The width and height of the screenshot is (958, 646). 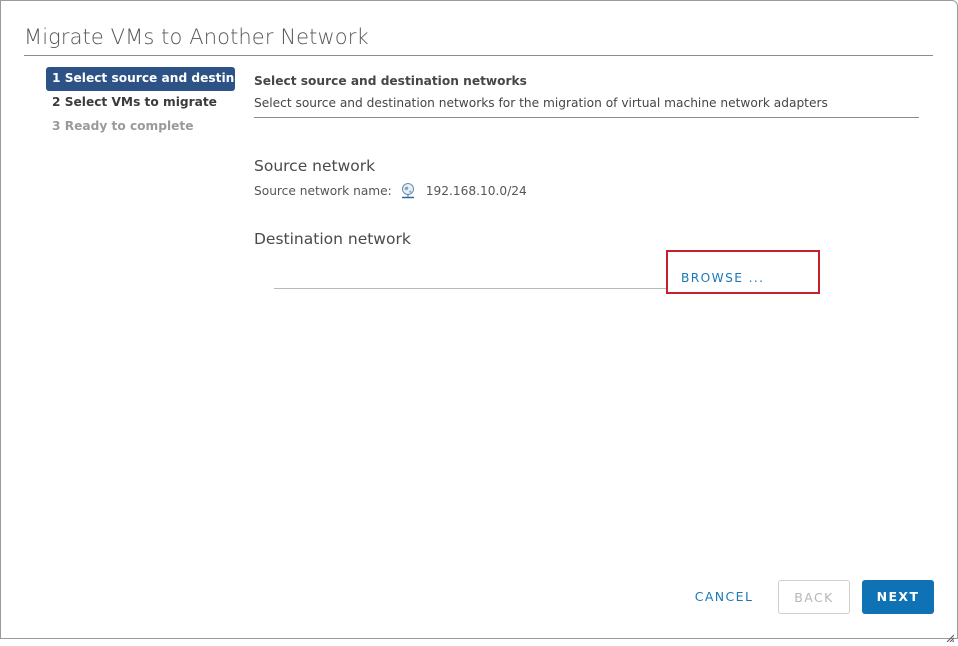 I want to click on network-icon, so click(x=408, y=191).